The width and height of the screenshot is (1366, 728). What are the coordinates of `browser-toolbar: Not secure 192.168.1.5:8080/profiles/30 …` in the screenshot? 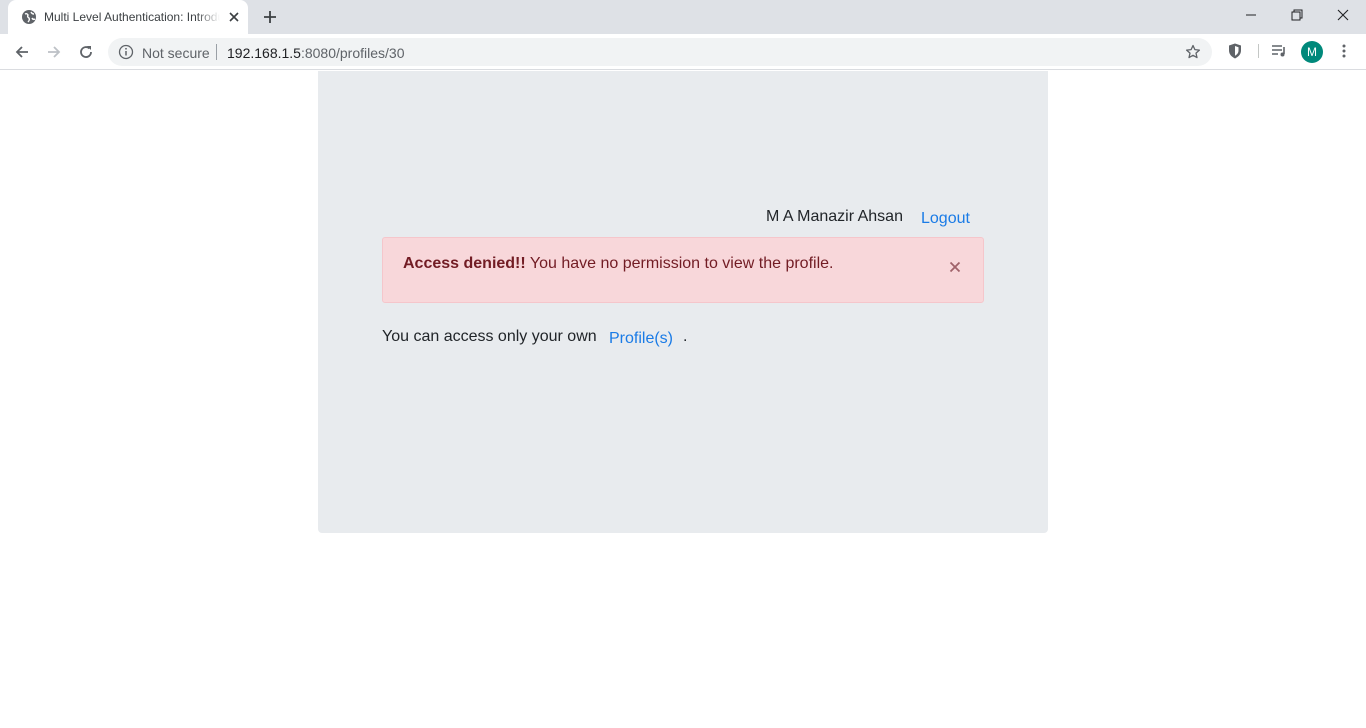 It's located at (683, 52).